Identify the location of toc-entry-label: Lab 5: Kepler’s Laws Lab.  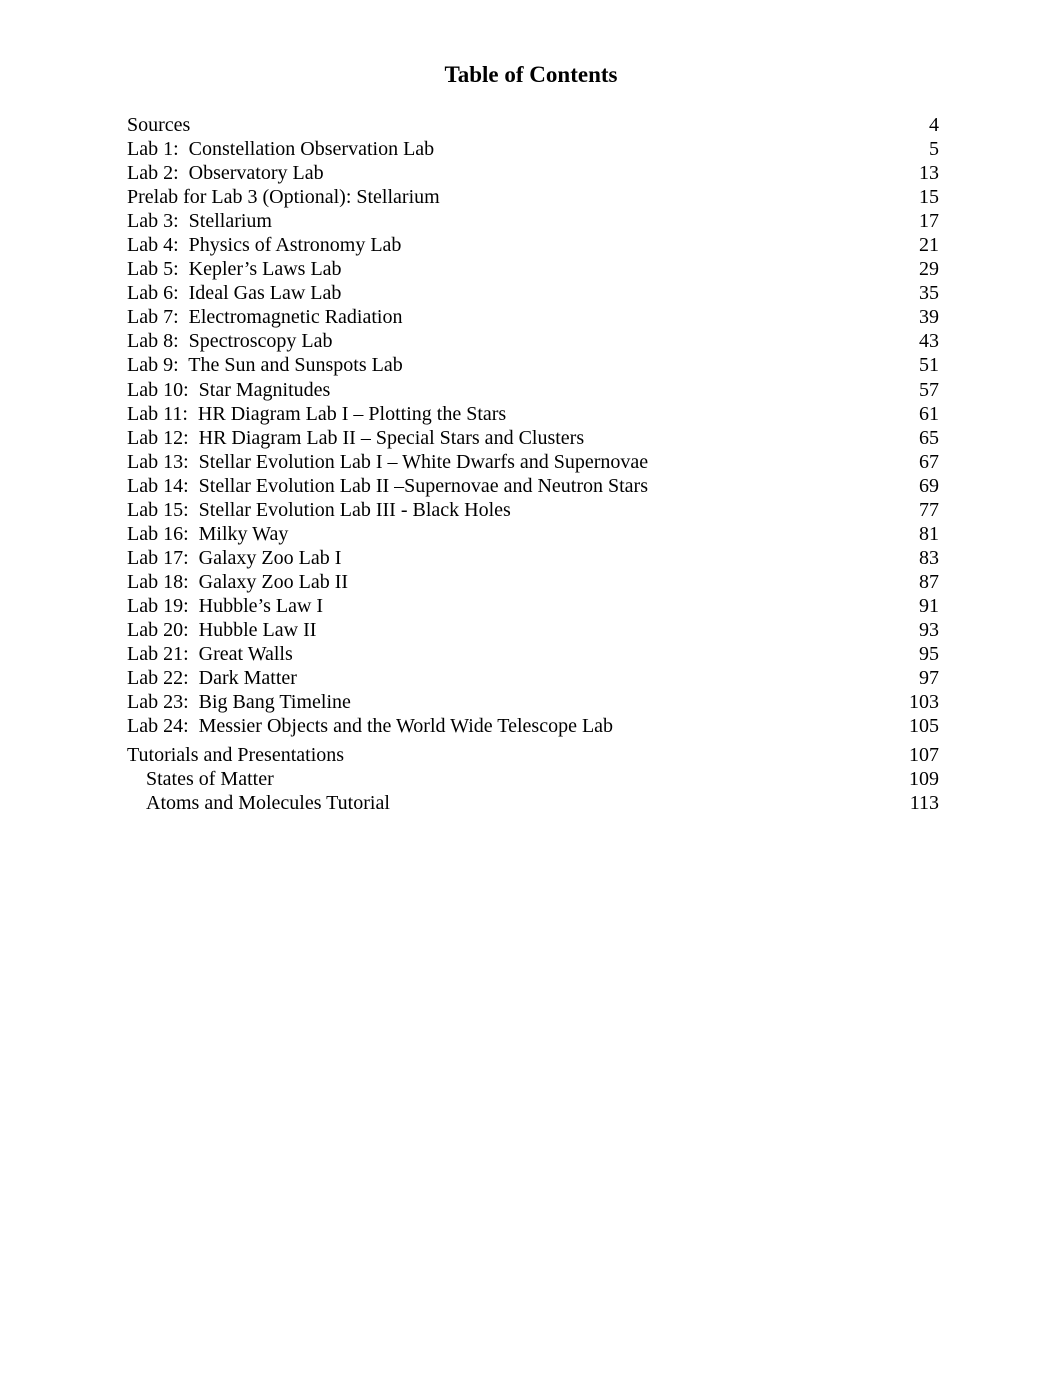
(234, 269).